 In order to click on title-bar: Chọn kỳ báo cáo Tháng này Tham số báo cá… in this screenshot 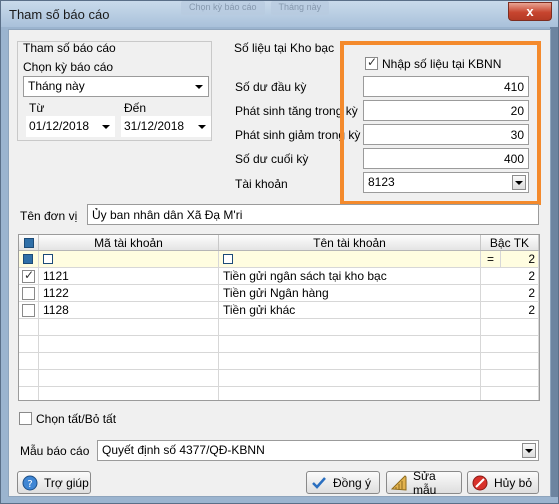, I will do `click(279, 14)`.